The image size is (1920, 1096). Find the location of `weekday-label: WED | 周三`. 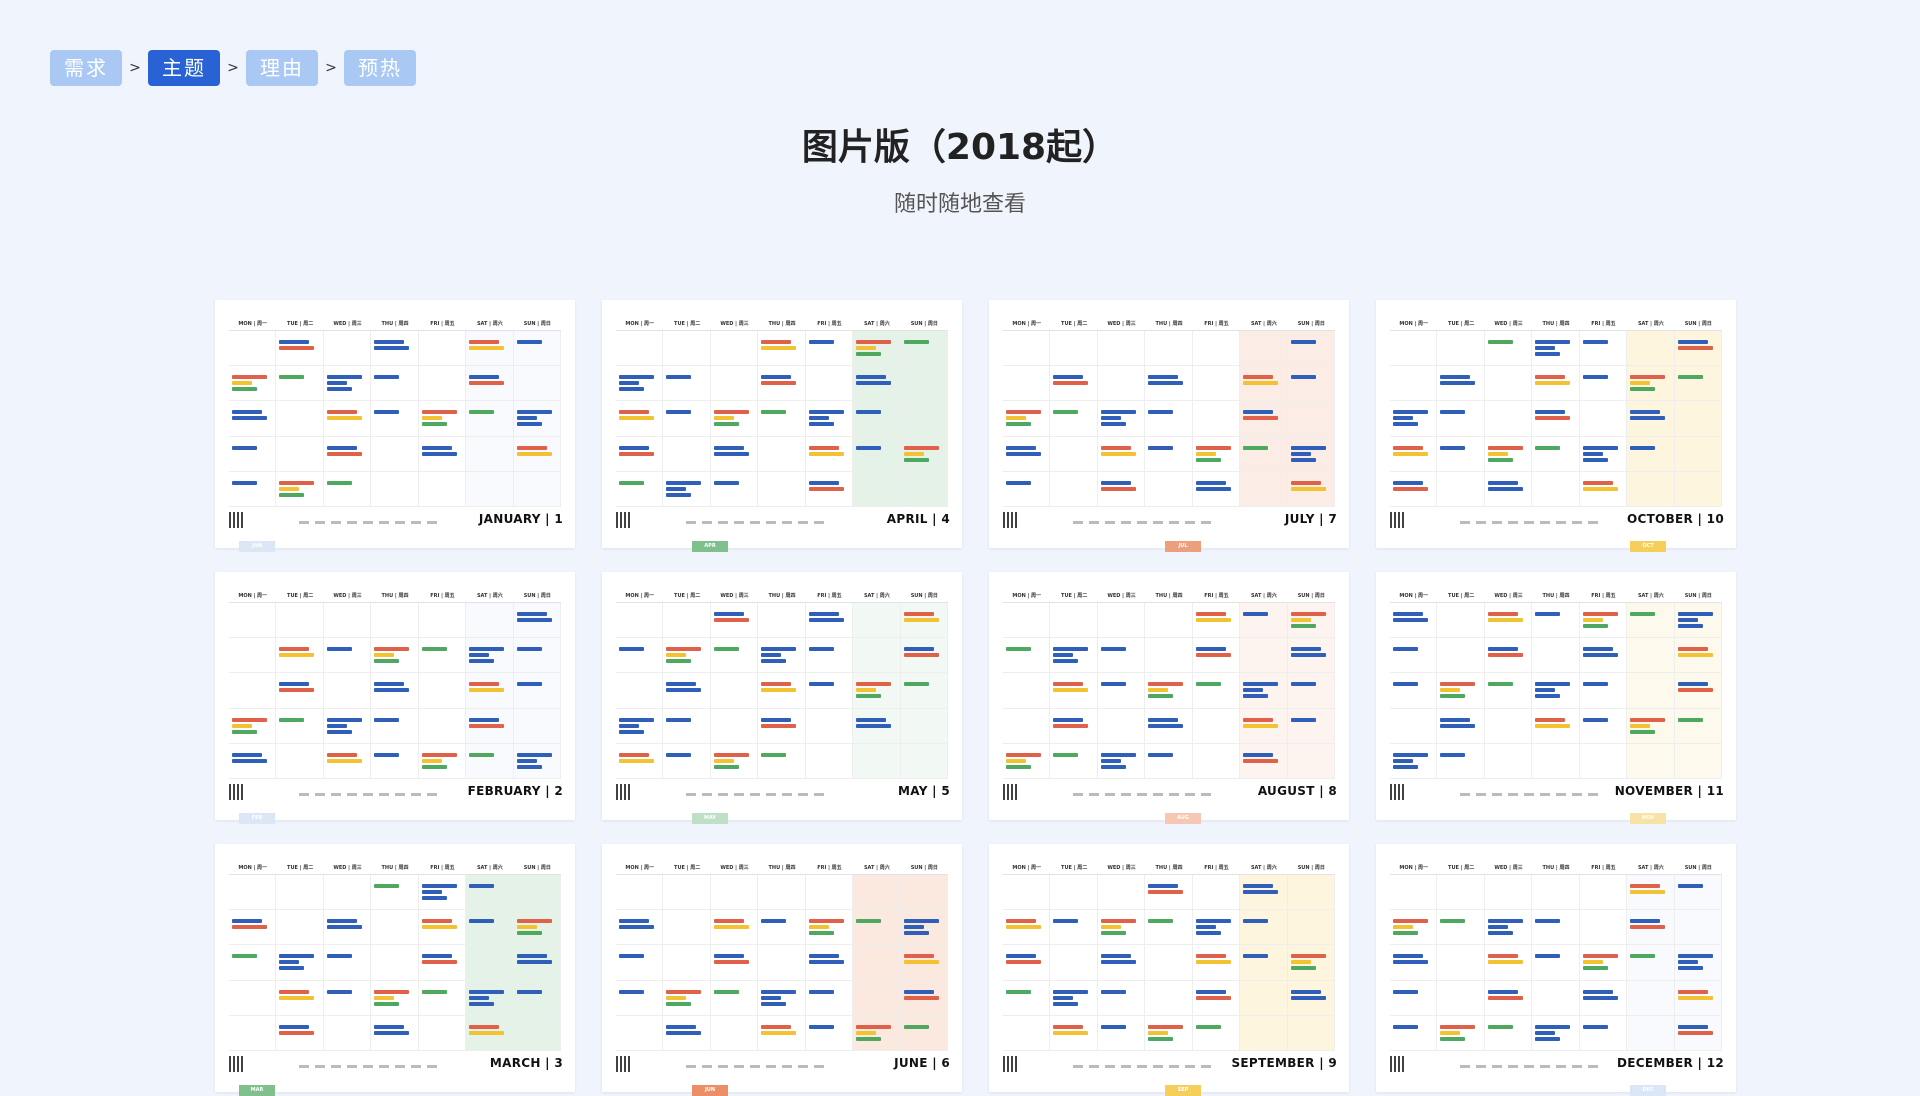

weekday-label: WED | 周三 is located at coordinates (1121, 868).